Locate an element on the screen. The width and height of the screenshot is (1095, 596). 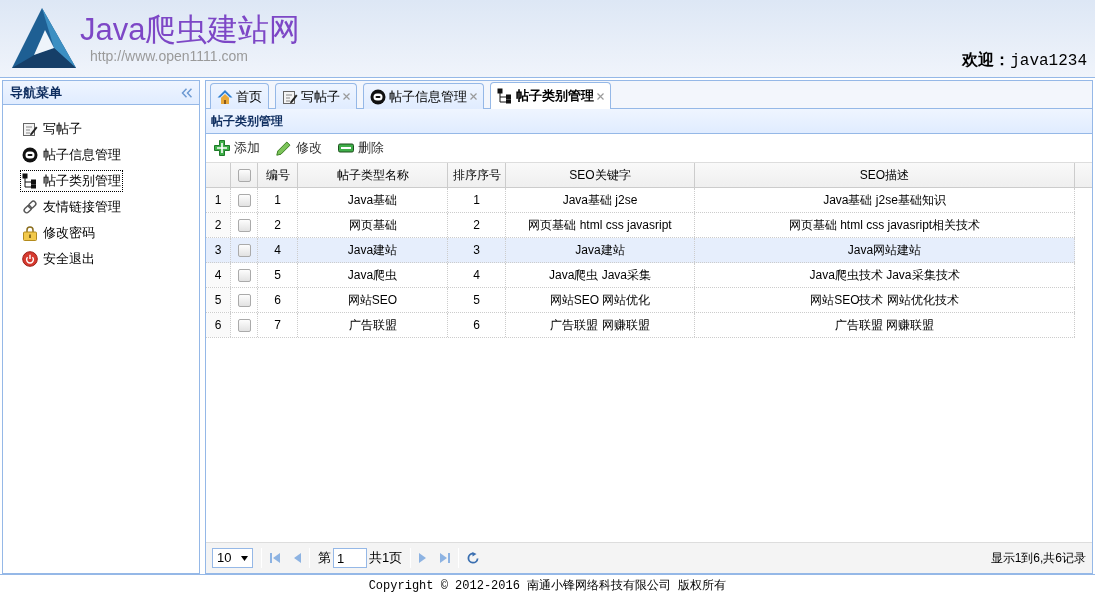
delete-button: 删除 is located at coordinates (361, 148).